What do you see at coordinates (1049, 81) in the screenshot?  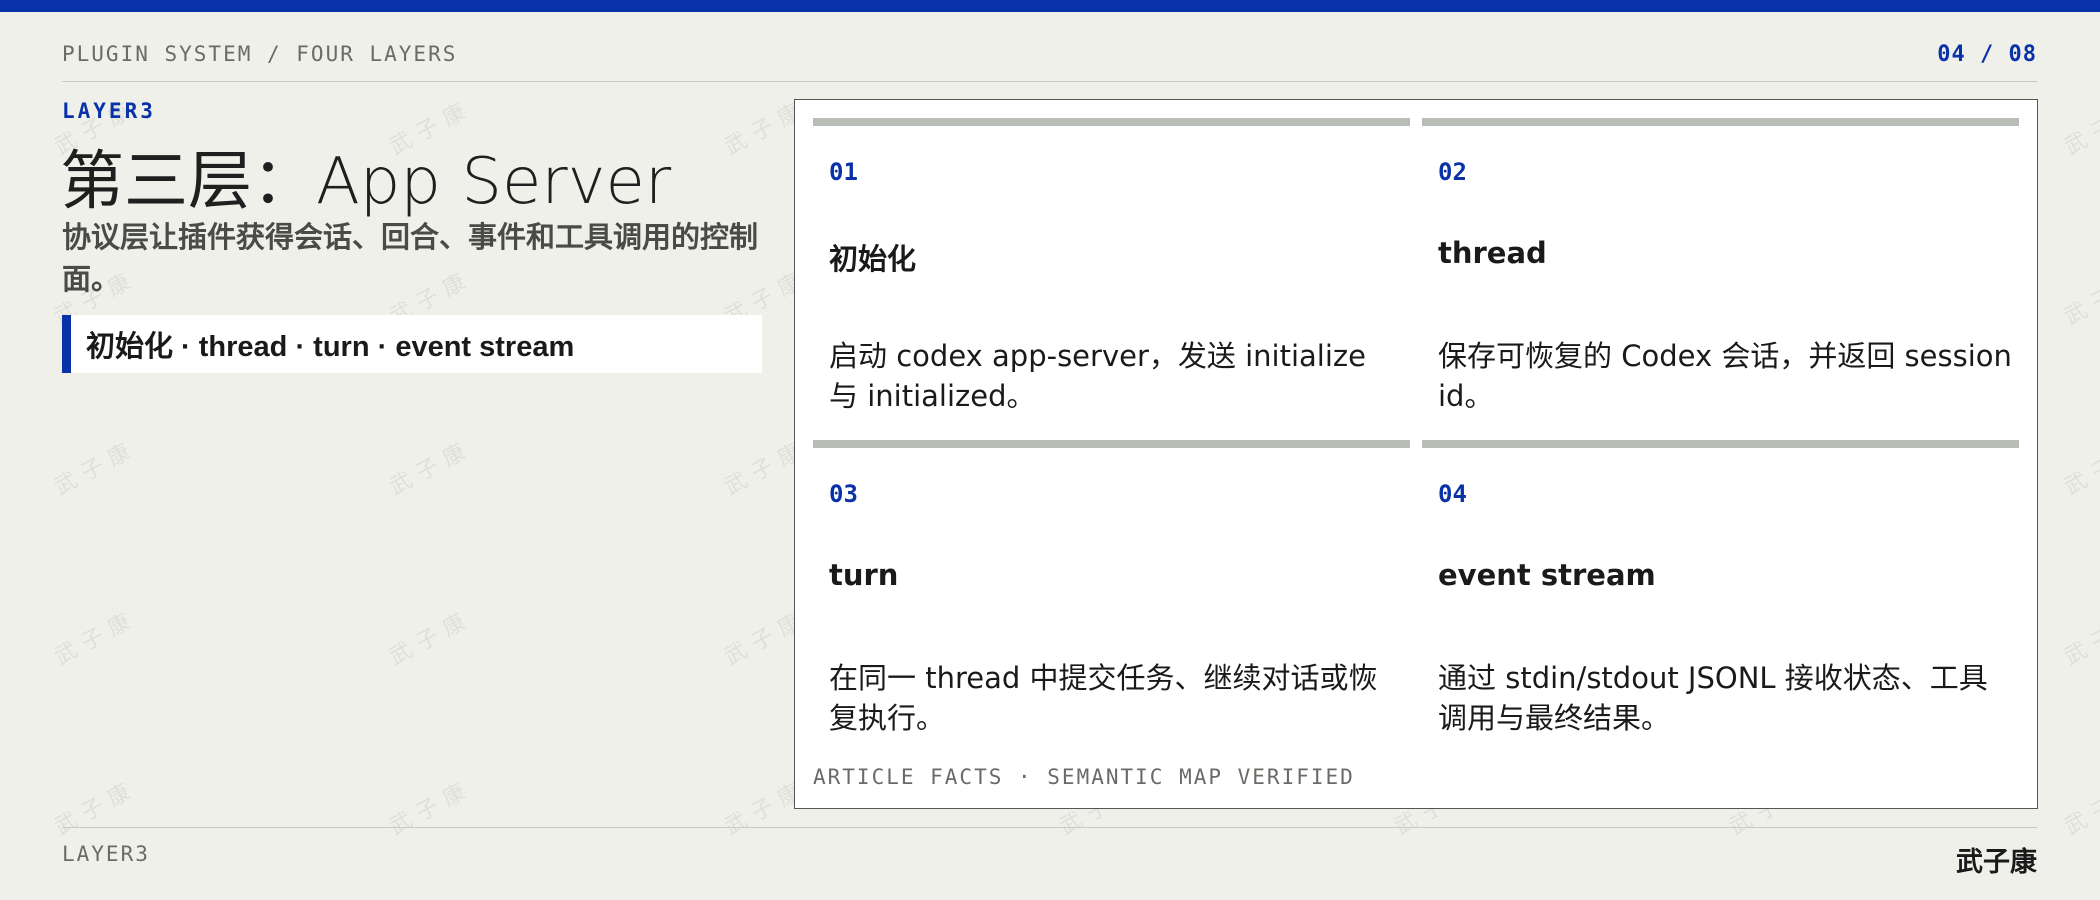 I see `header-divider` at bounding box center [1049, 81].